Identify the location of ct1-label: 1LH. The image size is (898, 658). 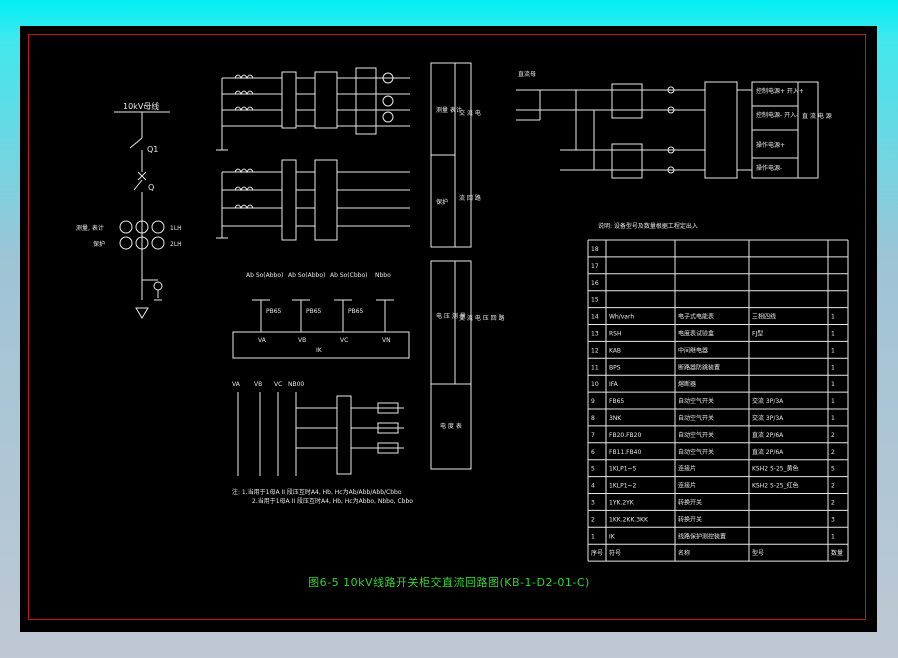
(176, 228).